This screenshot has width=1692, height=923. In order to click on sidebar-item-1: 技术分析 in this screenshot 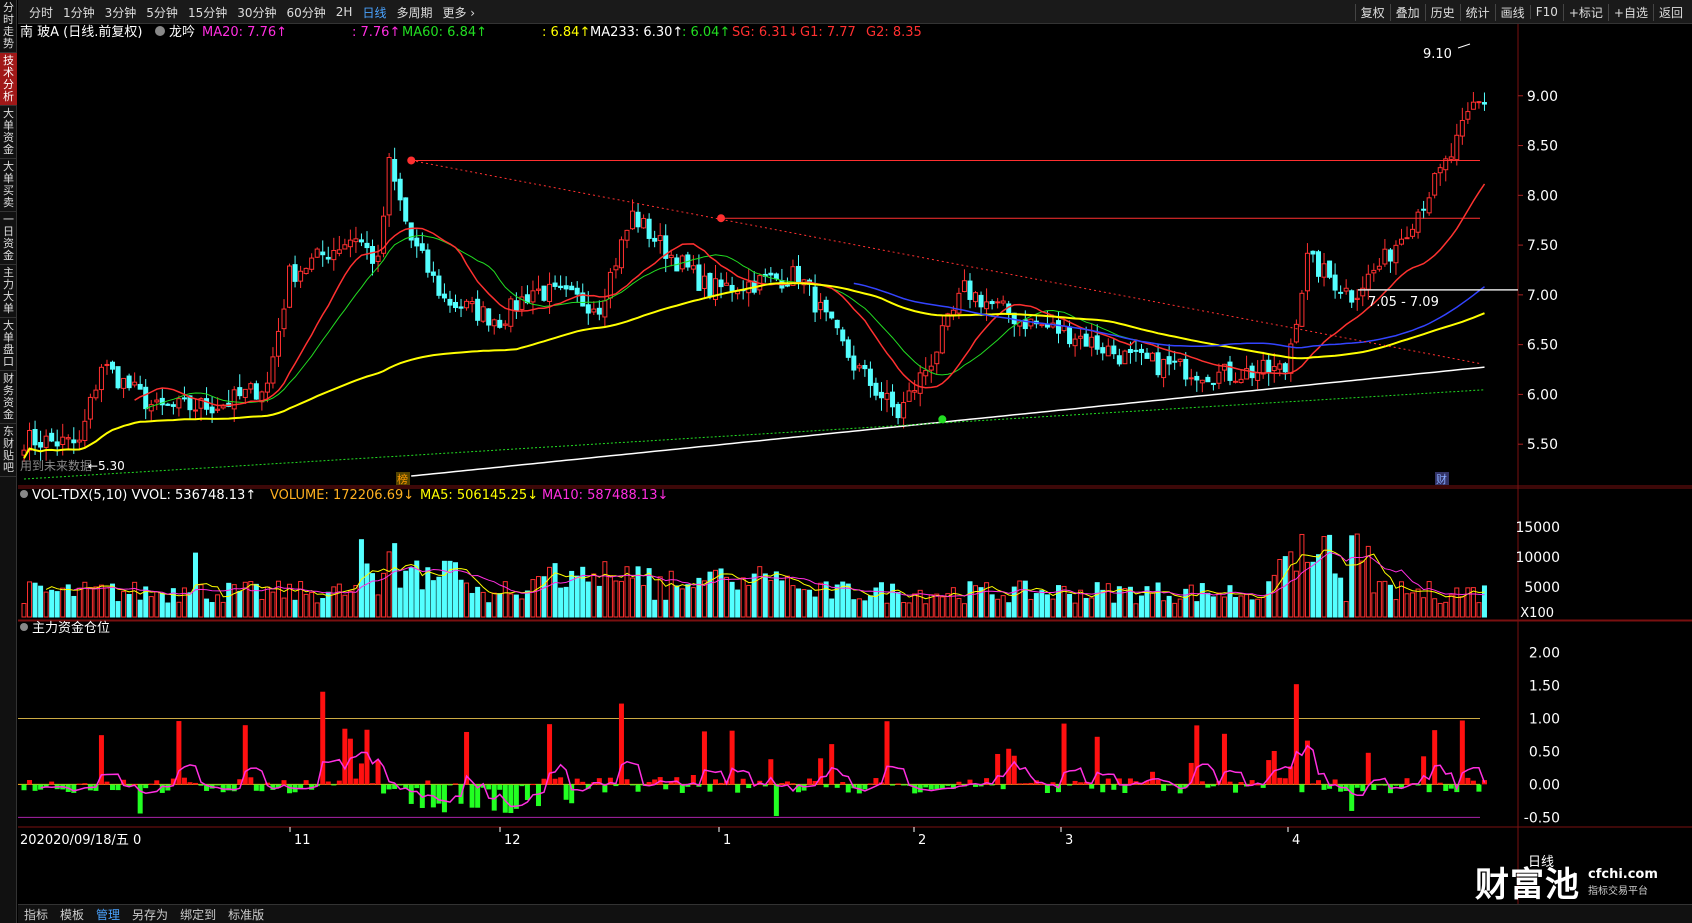, I will do `click(8, 79)`.